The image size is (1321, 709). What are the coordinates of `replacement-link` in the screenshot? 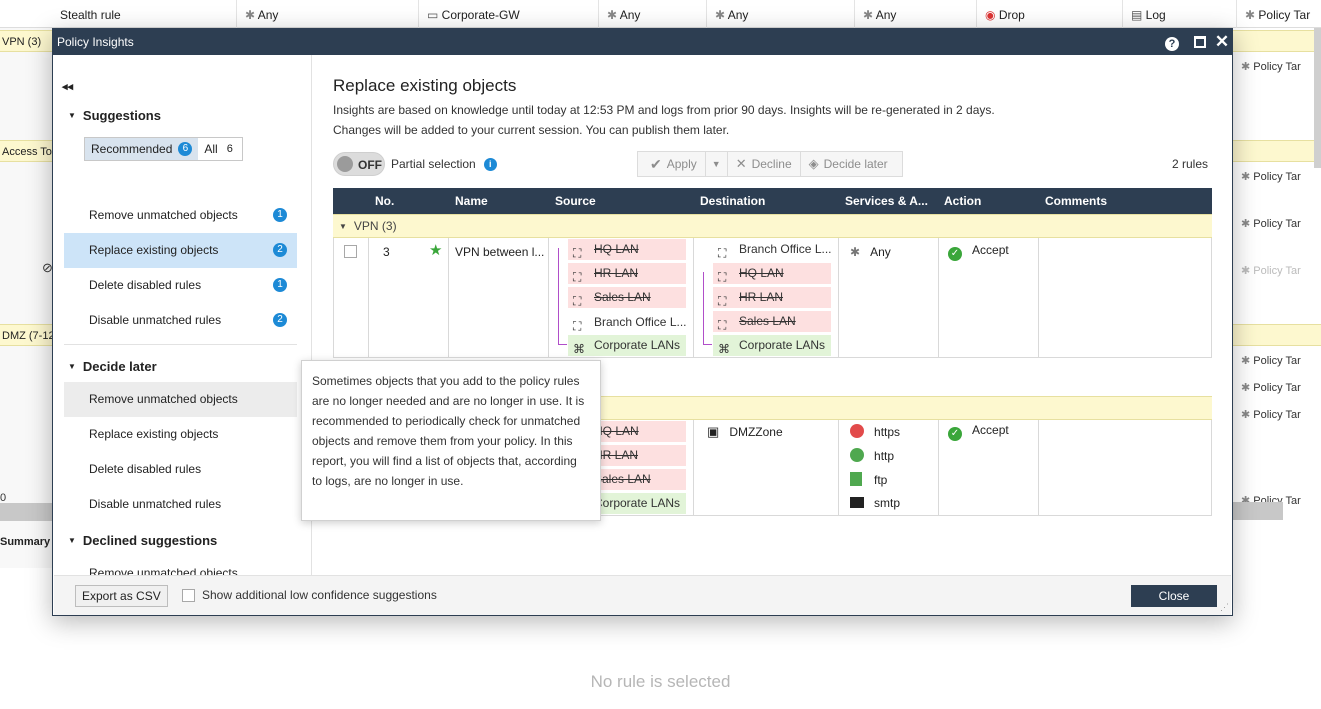 It's located at (707, 308).